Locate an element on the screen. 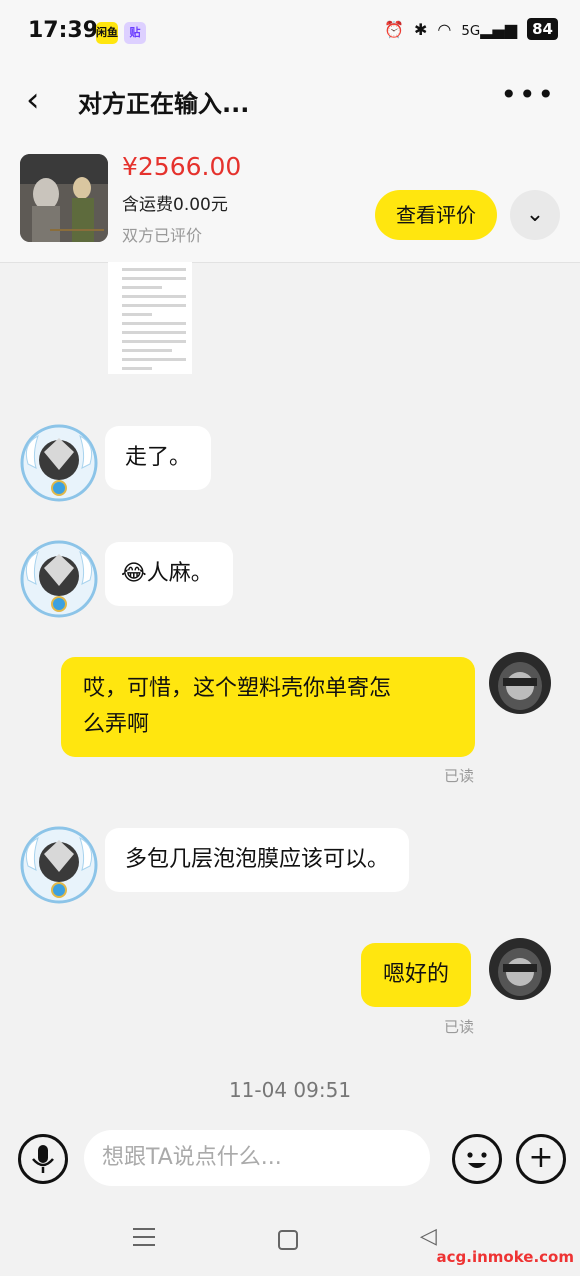 This screenshot has width=580, height=1276. watermark: acg.inmoke.com is located at coordinates (505, 1257).